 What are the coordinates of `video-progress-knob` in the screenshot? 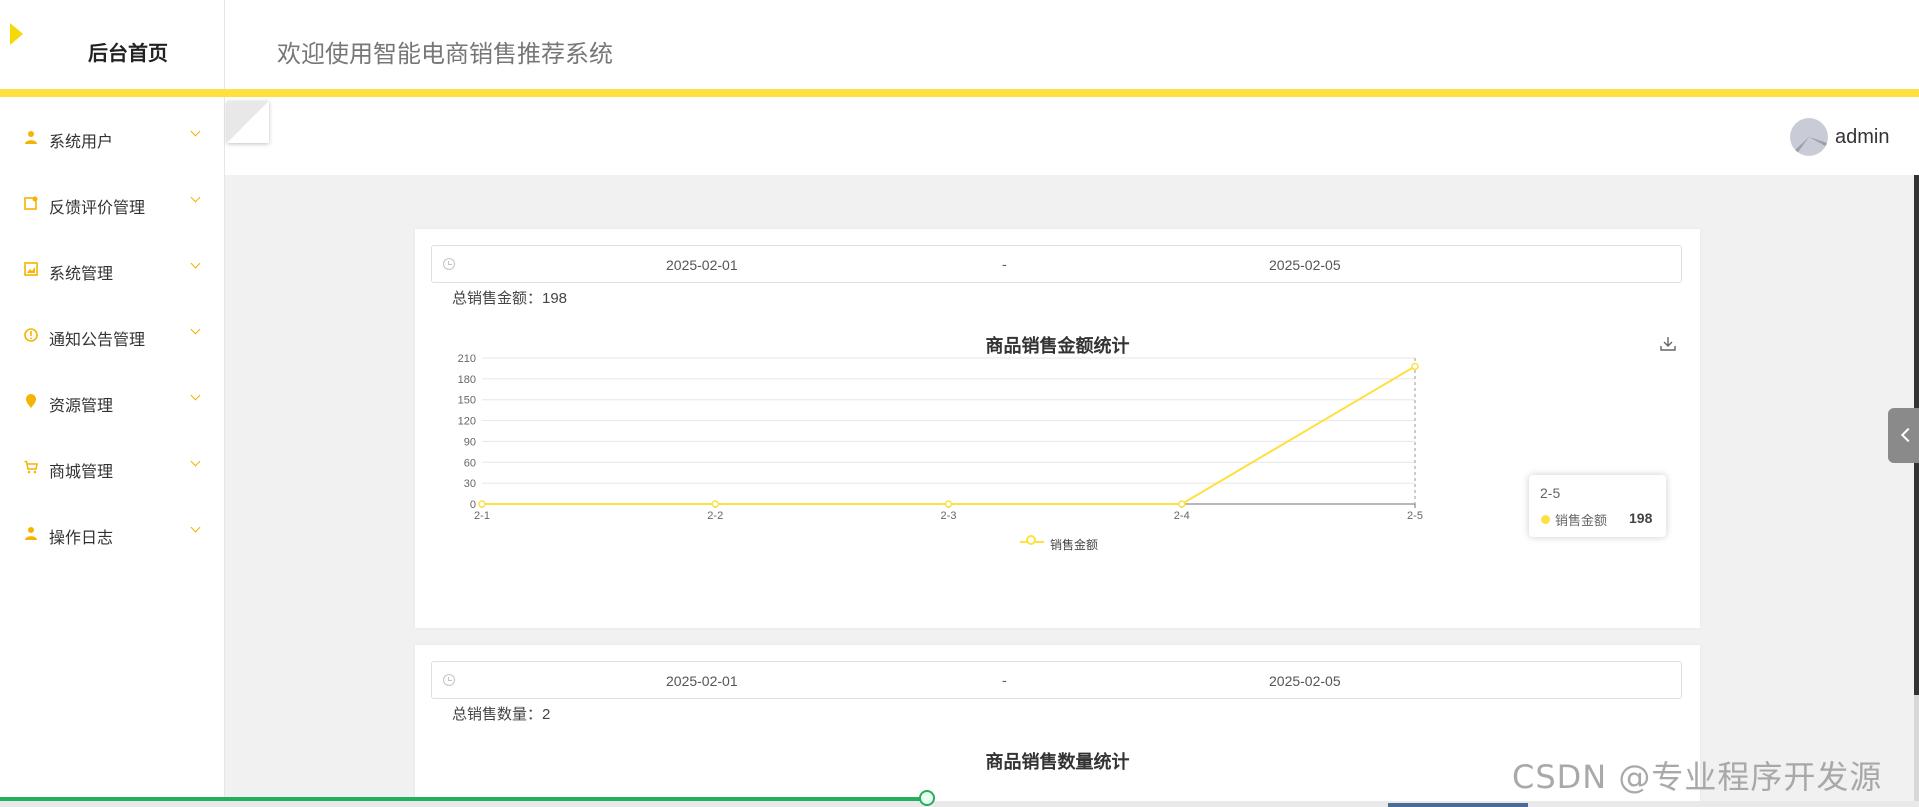 It's located at (927, 798).